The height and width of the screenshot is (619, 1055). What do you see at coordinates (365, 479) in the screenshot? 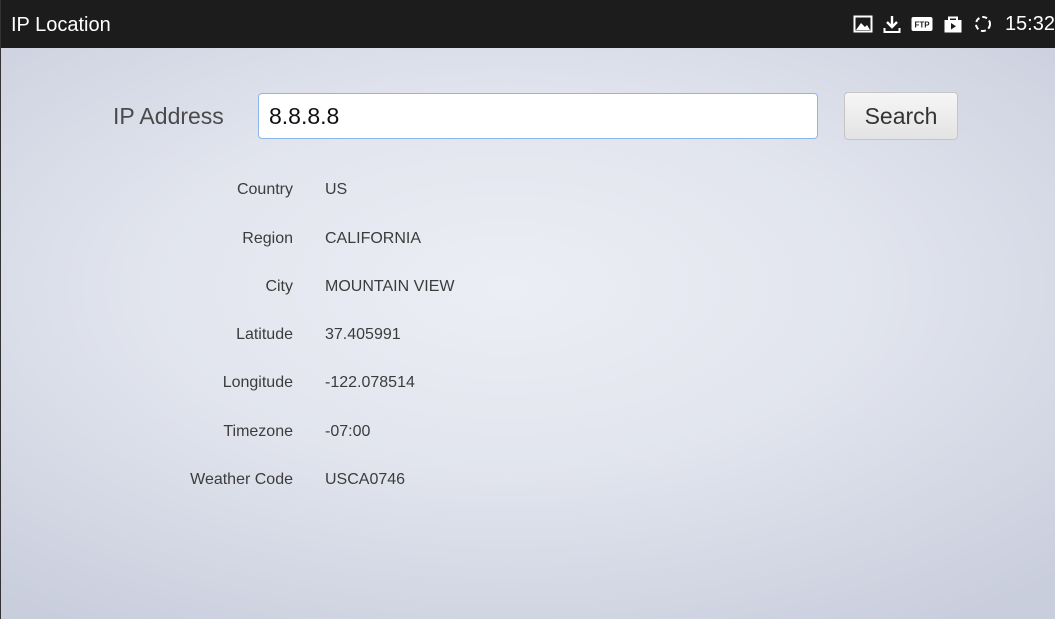
I see `field-value: USCA0746` at bounding box center [365, 479].